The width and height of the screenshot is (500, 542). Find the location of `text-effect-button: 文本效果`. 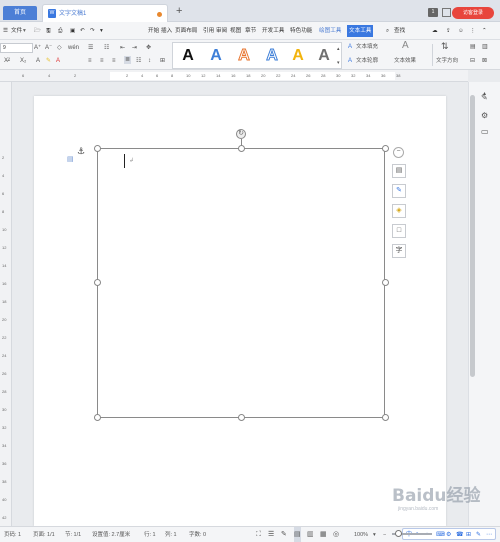

text-effect-button: 文本效果 is located at coordinates (405, 61).